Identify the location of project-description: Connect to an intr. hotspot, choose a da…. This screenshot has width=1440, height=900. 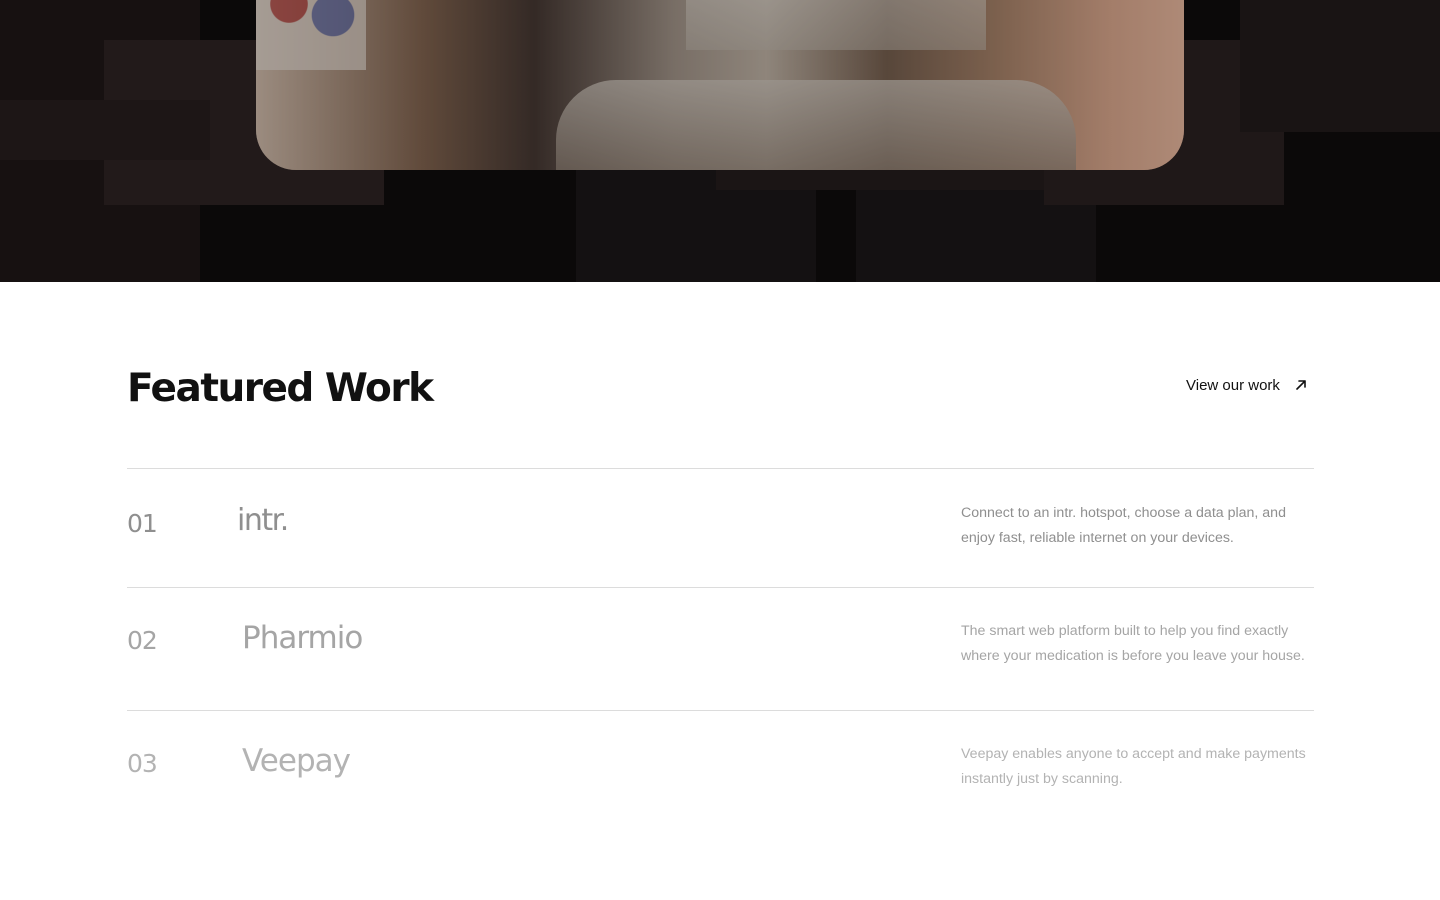
(1123, 525).